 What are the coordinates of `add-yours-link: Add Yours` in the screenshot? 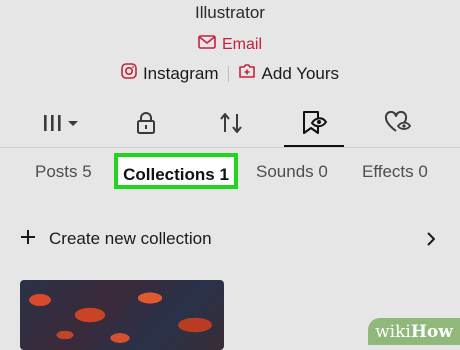 It's located at (289, 73).